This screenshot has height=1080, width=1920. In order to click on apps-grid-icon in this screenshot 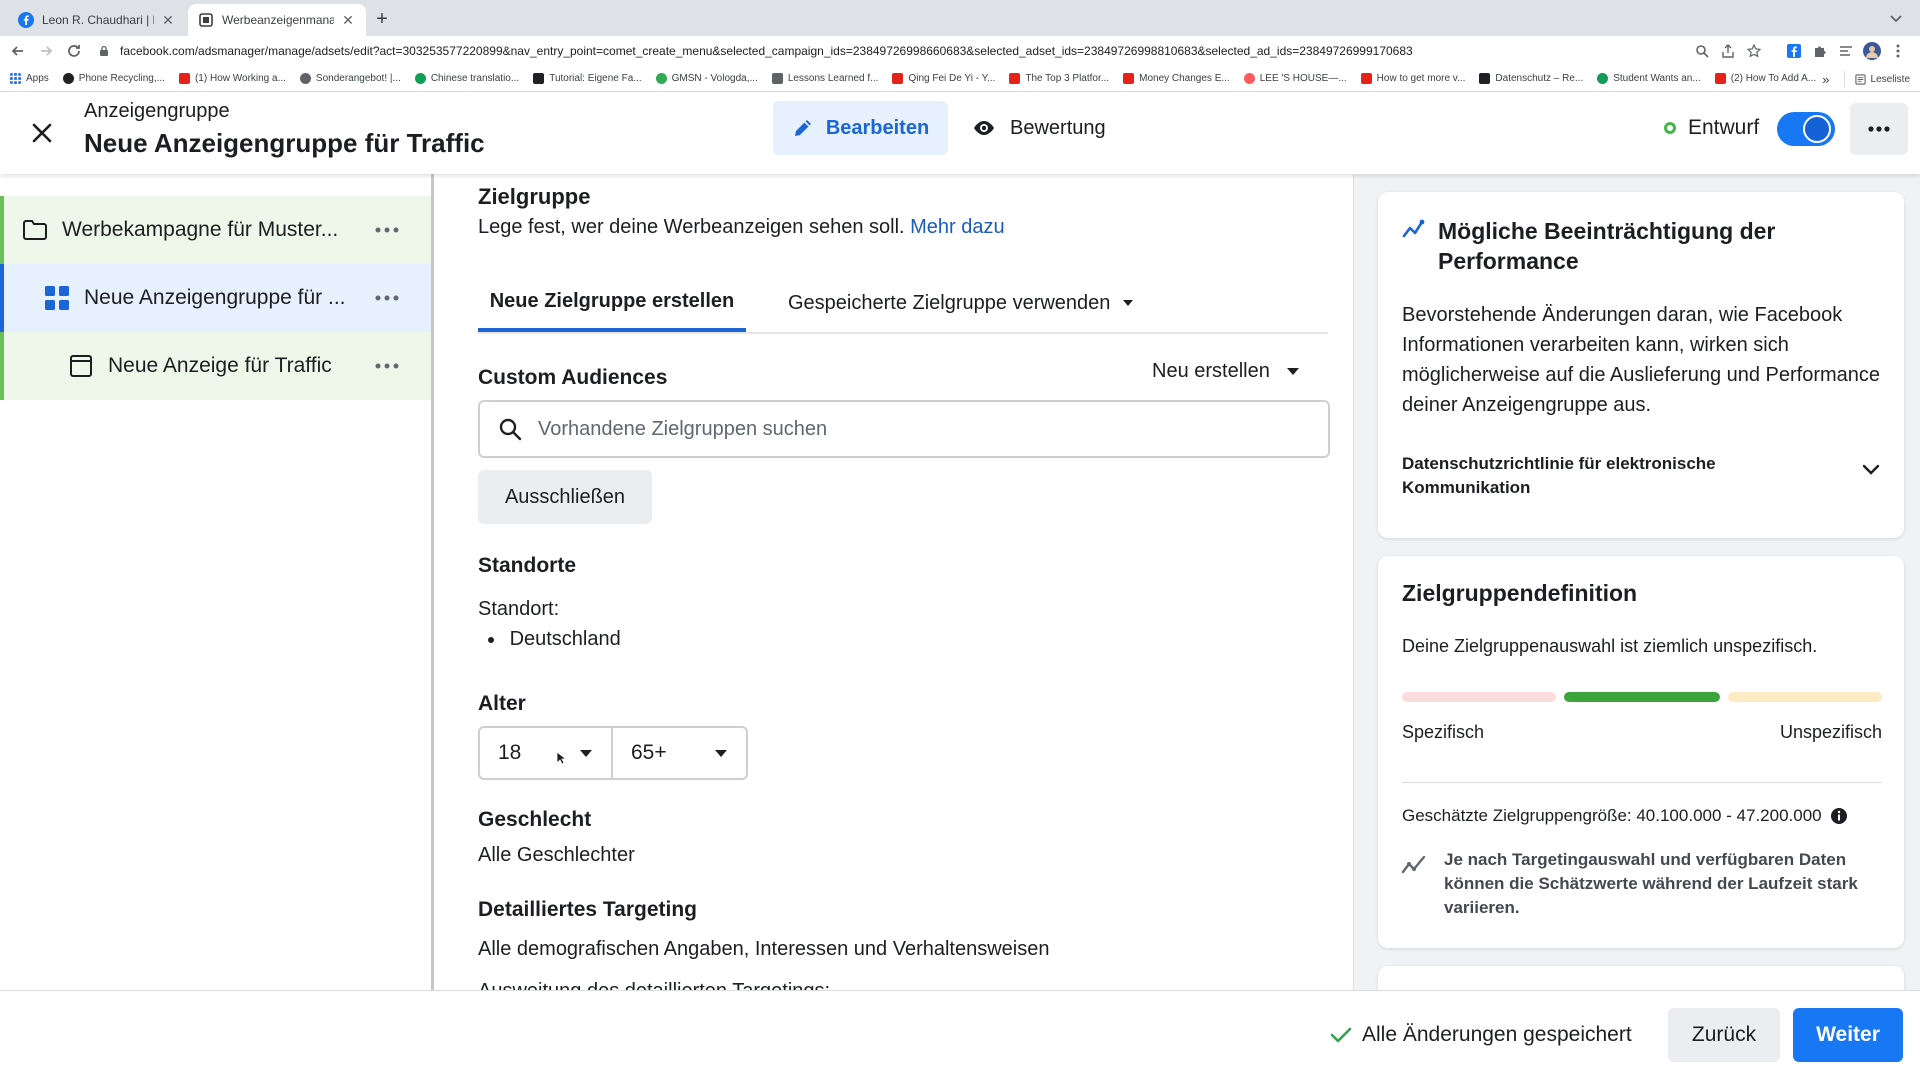, I will do `click(15, 78)`.